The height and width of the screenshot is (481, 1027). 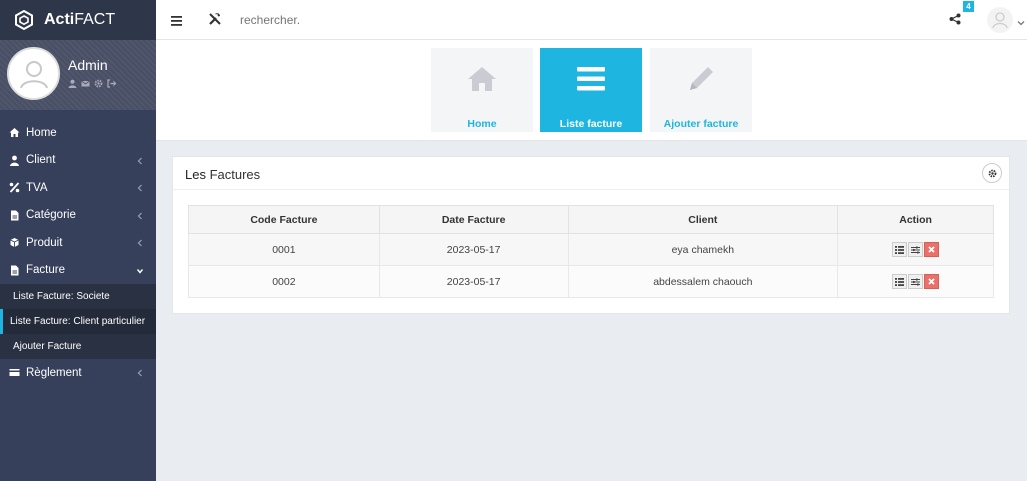 What do you see at coordinates (78, 188) in the screenshot?
I see `sidebar-item-tva: TVA` at bounding box center [78, 188].